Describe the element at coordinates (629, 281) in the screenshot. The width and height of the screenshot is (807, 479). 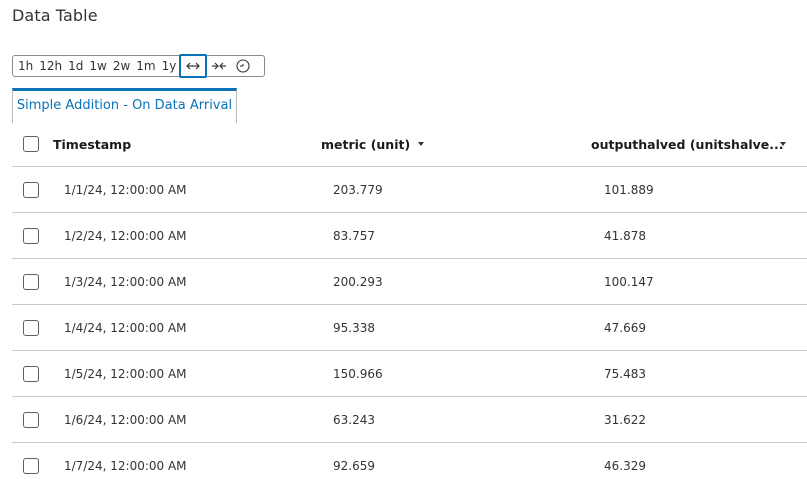
I see `output-cell: 100.147` at that location.